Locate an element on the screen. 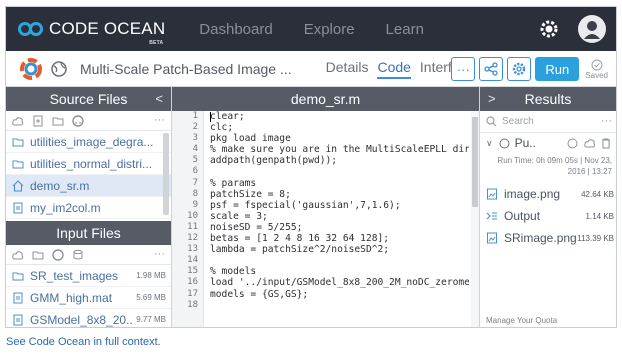 Image resolution: width=622 pixels, height=355 pixels. input-files-more-button: ··· is located at coordinates (159, 254).